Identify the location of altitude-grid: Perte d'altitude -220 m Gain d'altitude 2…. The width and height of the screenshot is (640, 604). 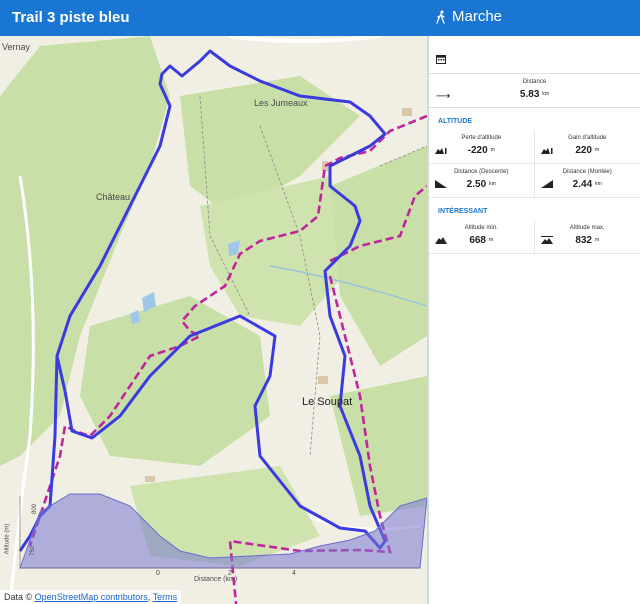
(534, 164).